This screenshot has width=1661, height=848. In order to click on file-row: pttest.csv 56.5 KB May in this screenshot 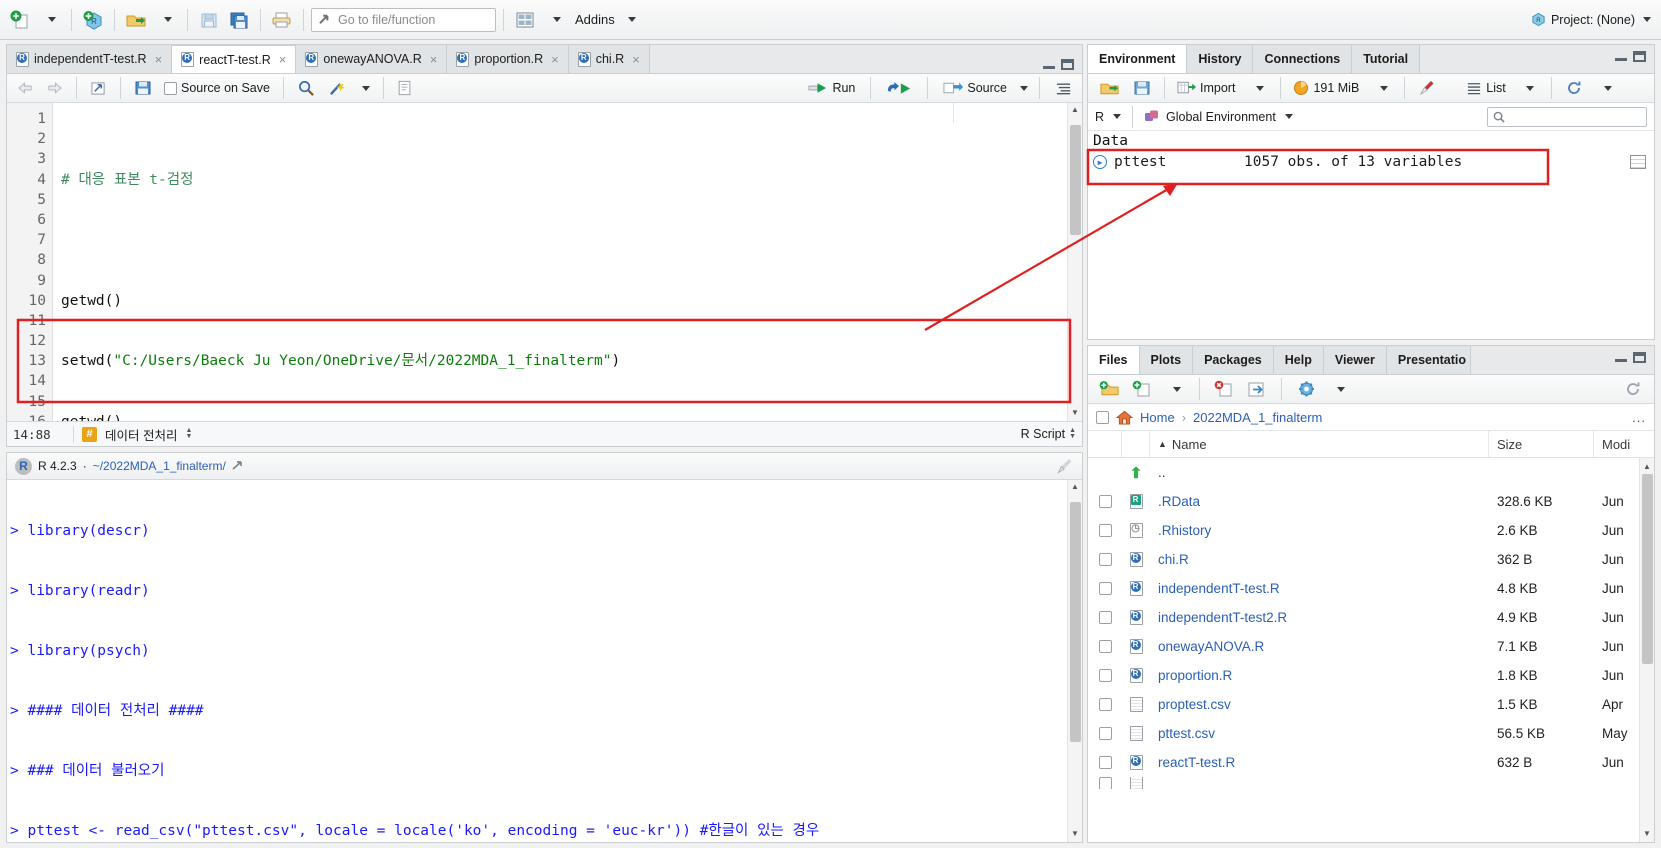, I will do `click(1371, 733)`.